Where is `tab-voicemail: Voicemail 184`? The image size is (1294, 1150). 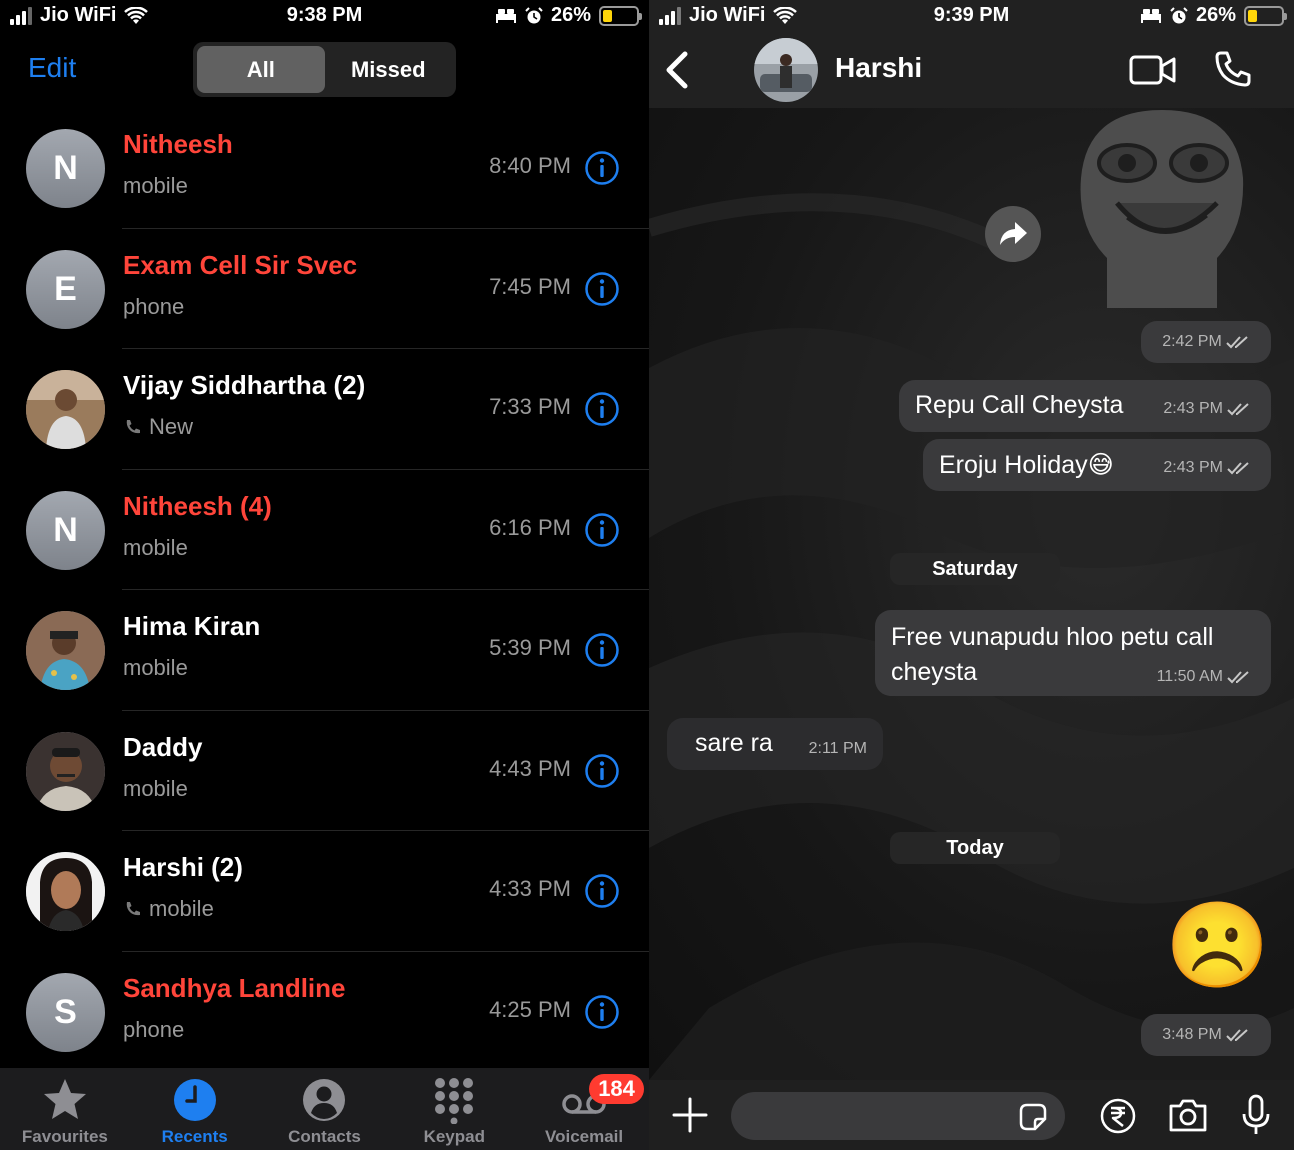
tab-voicemail: Voicemail 184 is located at coordinates (584, 1109).